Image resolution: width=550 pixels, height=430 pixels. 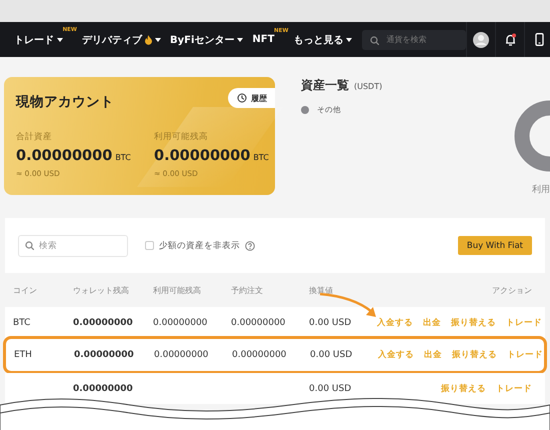 I want to click on history-button: 履歴, so click(x=251, y=98).